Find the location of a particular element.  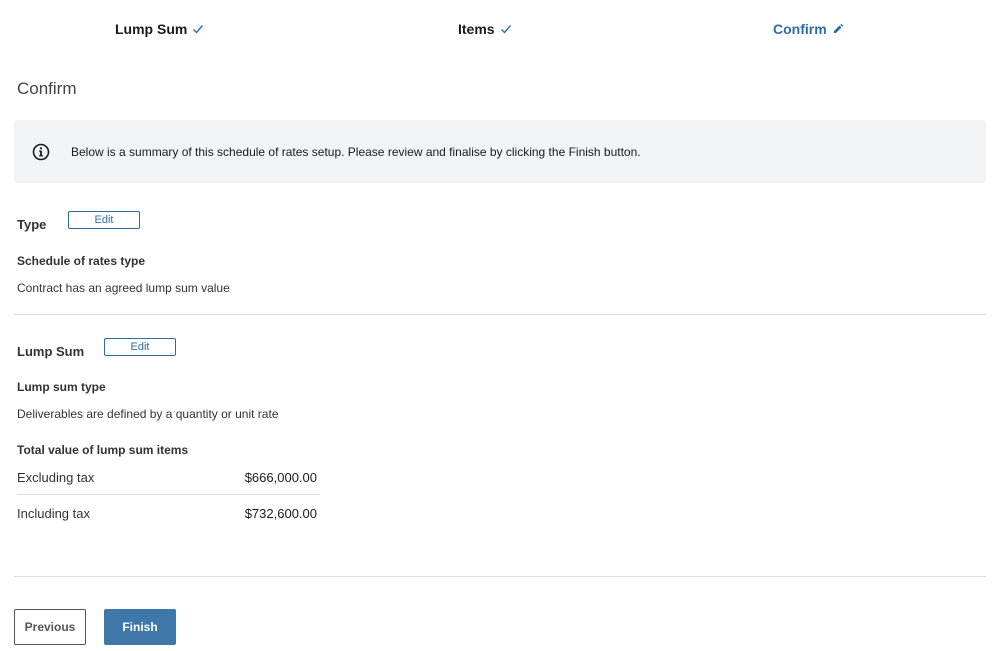

step-items: Items is located at coordinates (485, 29).